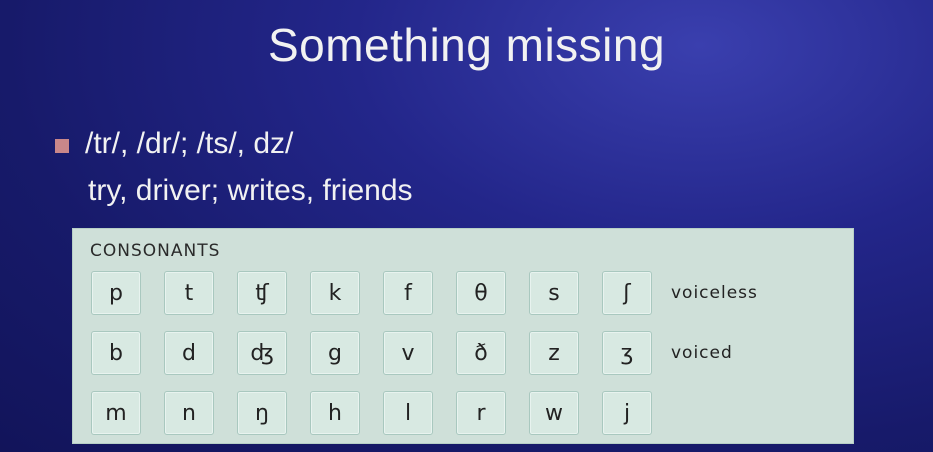 Image resolution: width=933 pixels, height=452 pixels. Describe the element at coordinates (627, 293) in the screenshot. I see `consonant-cell: ʃ` at that location.